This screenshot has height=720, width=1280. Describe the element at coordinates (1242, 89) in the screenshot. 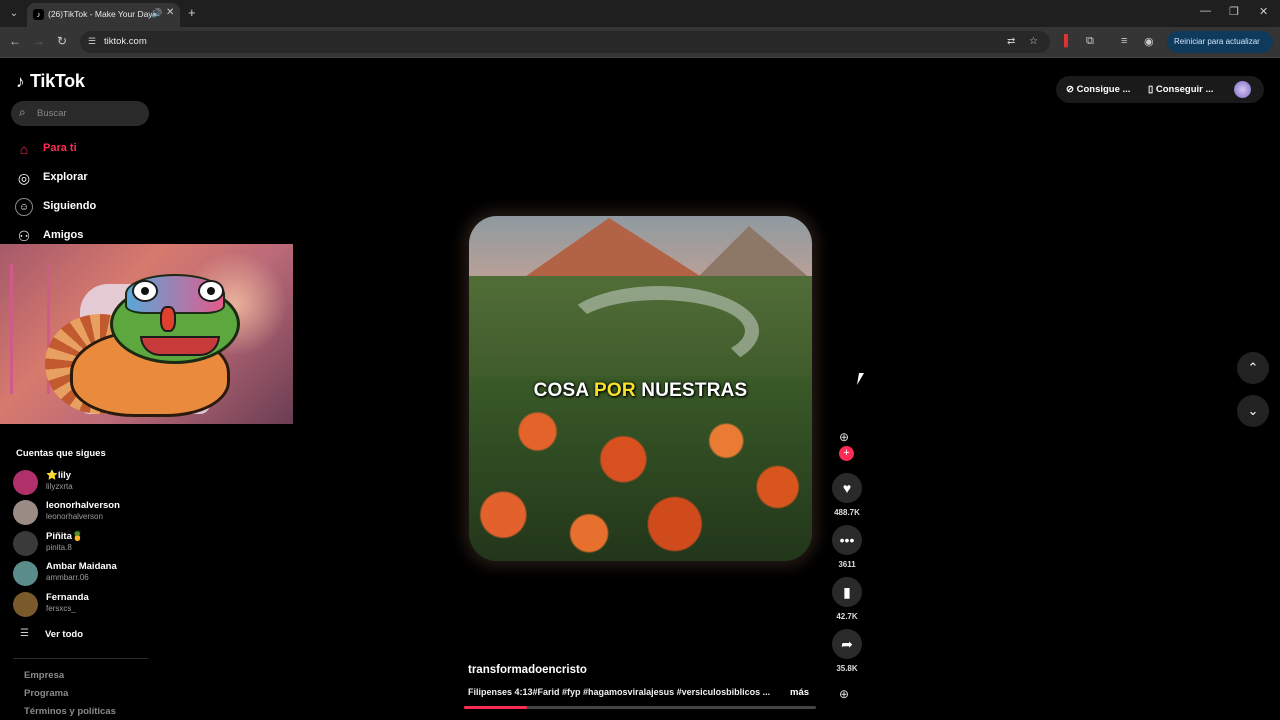

I see `user-avatar` at that location.